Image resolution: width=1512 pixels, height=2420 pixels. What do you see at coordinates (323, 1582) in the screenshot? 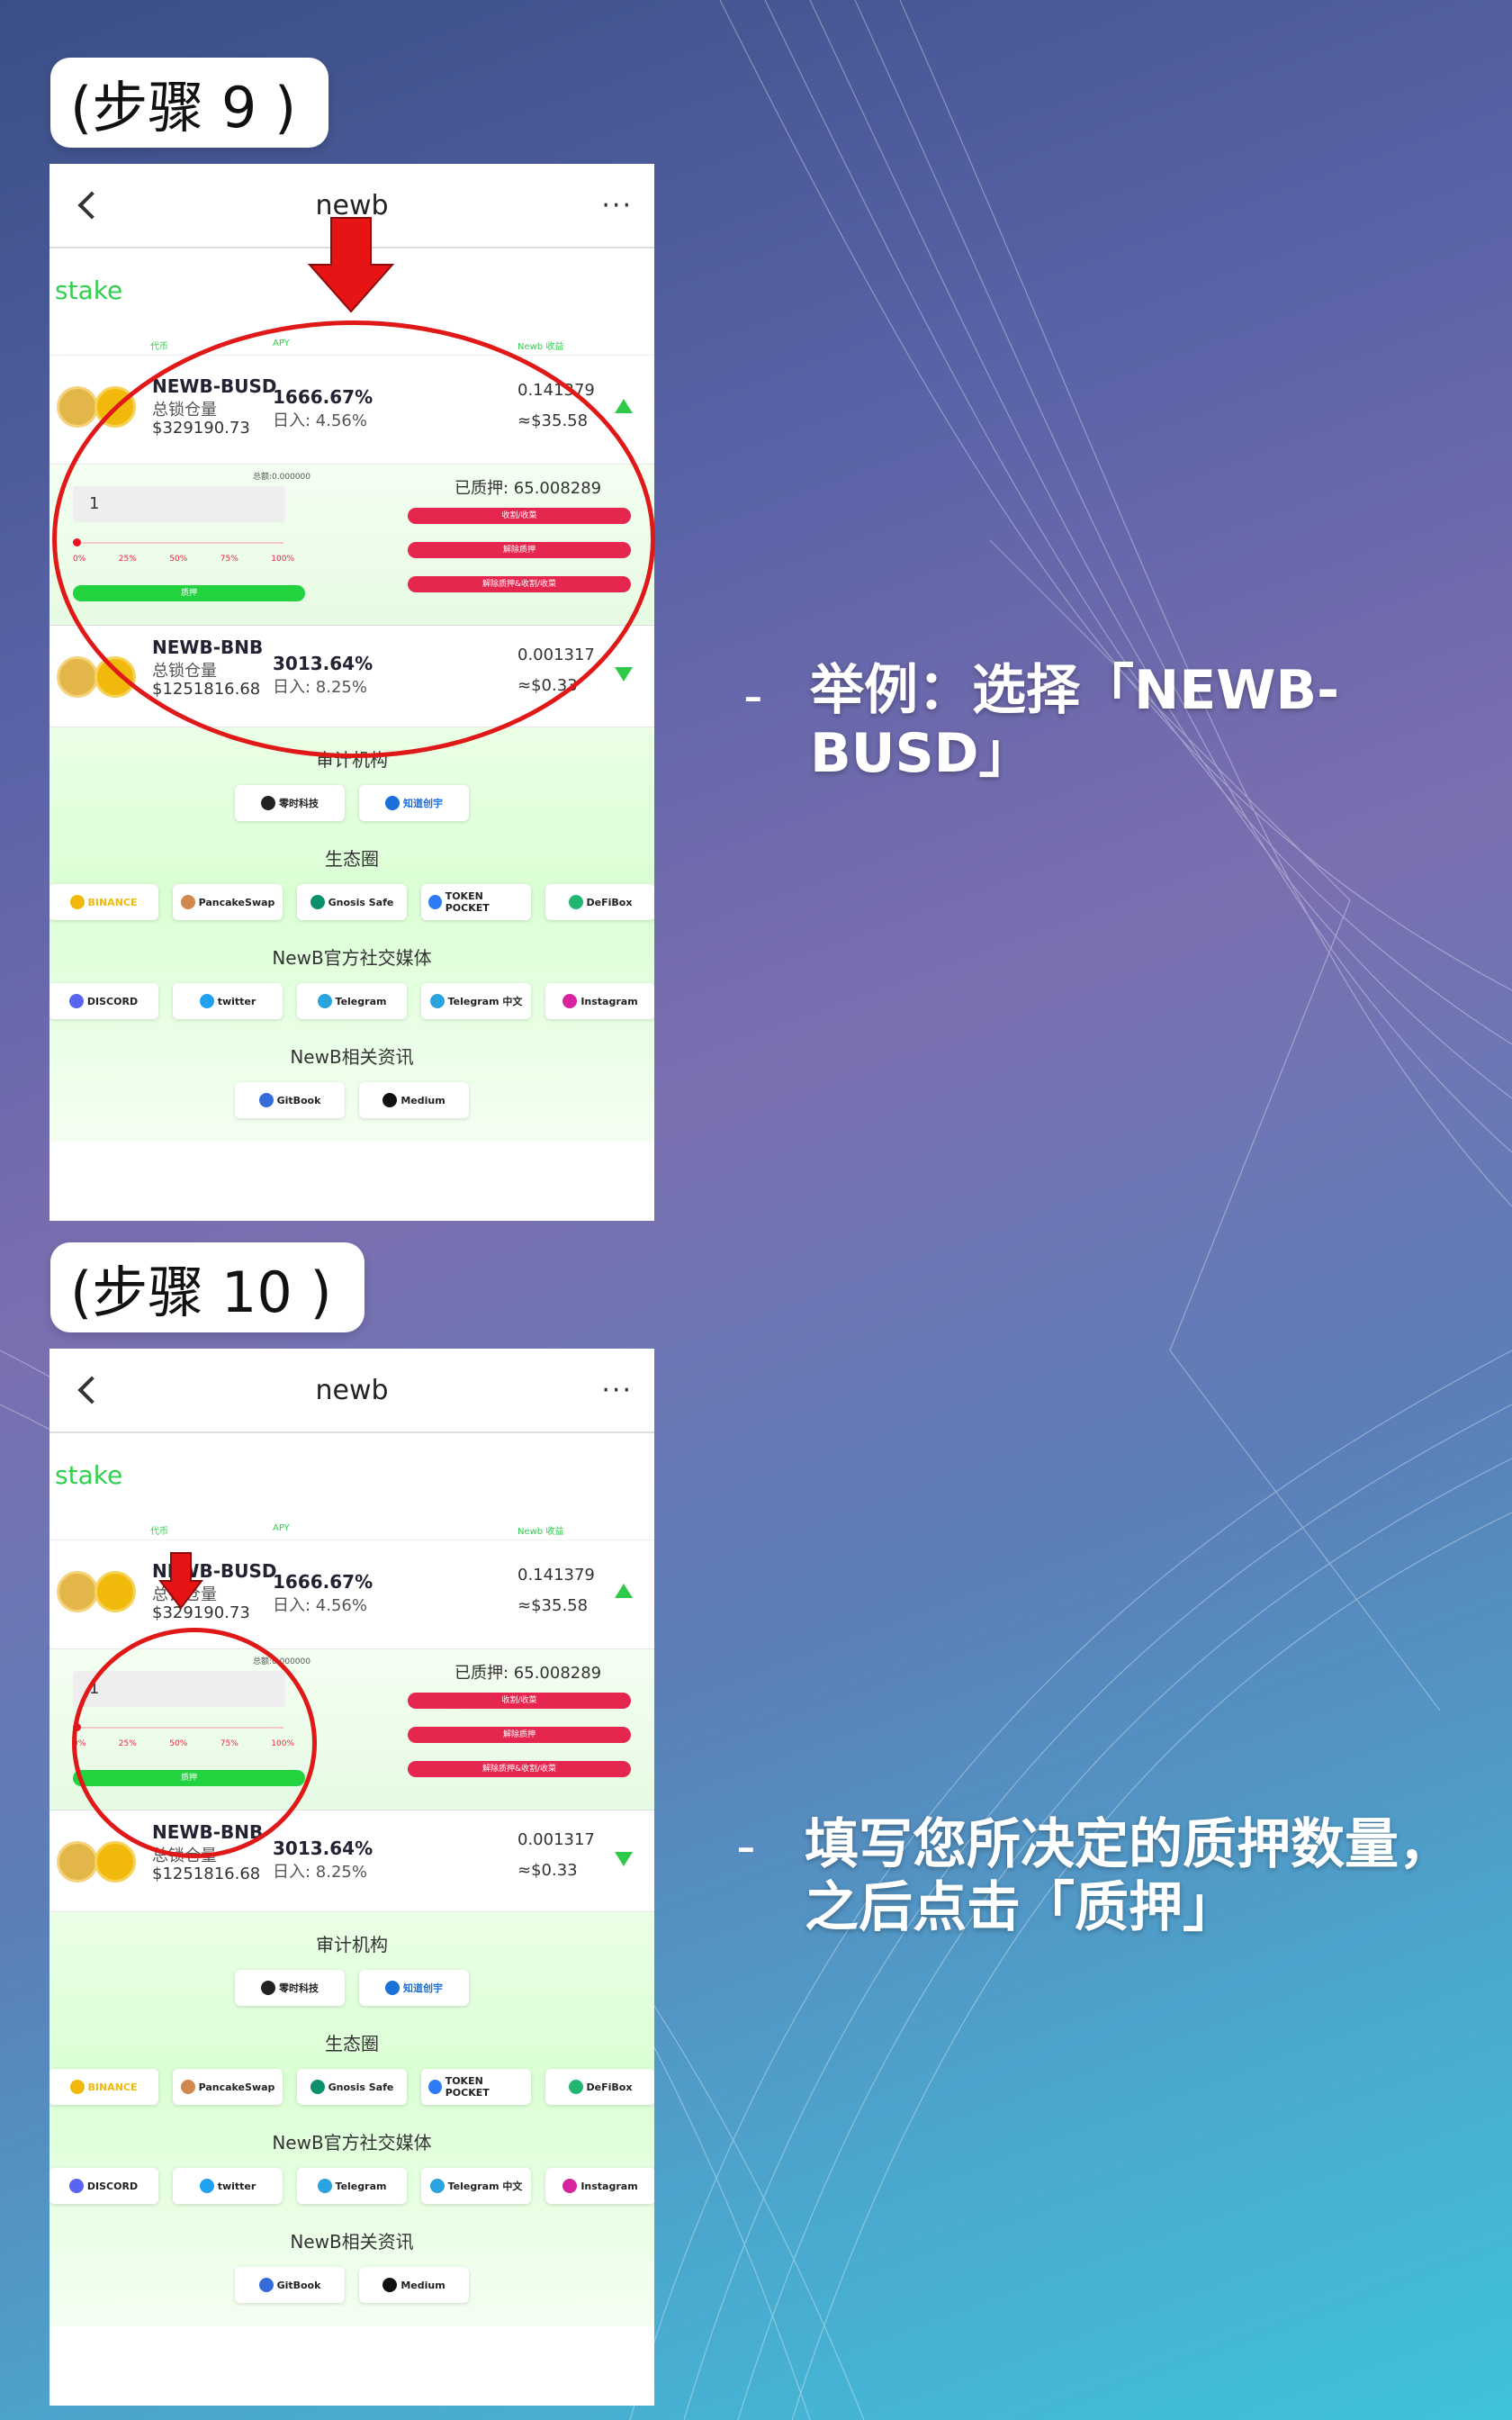
I see `apy-value: 1666.67%` at bounding box center [323, 1582].